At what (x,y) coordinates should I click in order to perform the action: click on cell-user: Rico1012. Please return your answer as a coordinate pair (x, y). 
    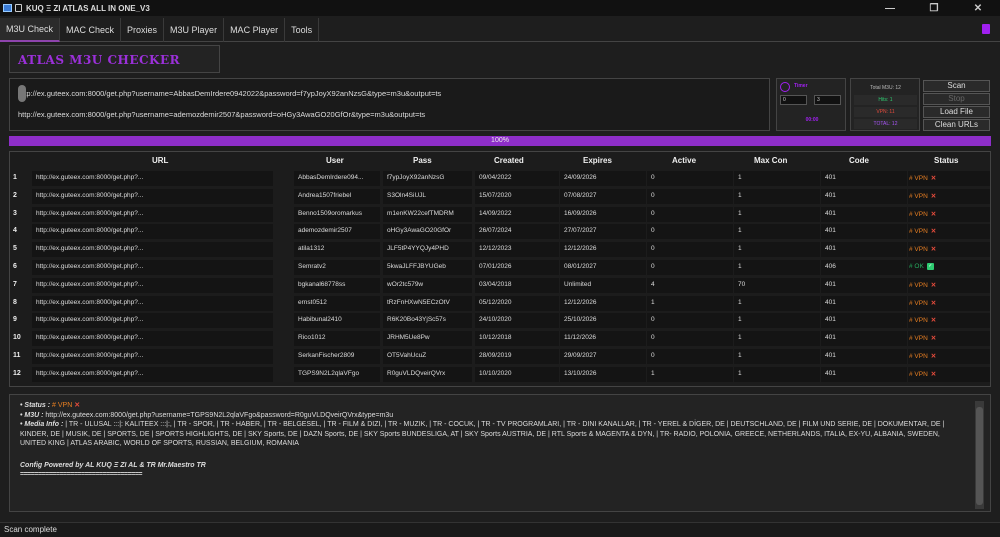
    Looking at the image, I should click on (312, 338).